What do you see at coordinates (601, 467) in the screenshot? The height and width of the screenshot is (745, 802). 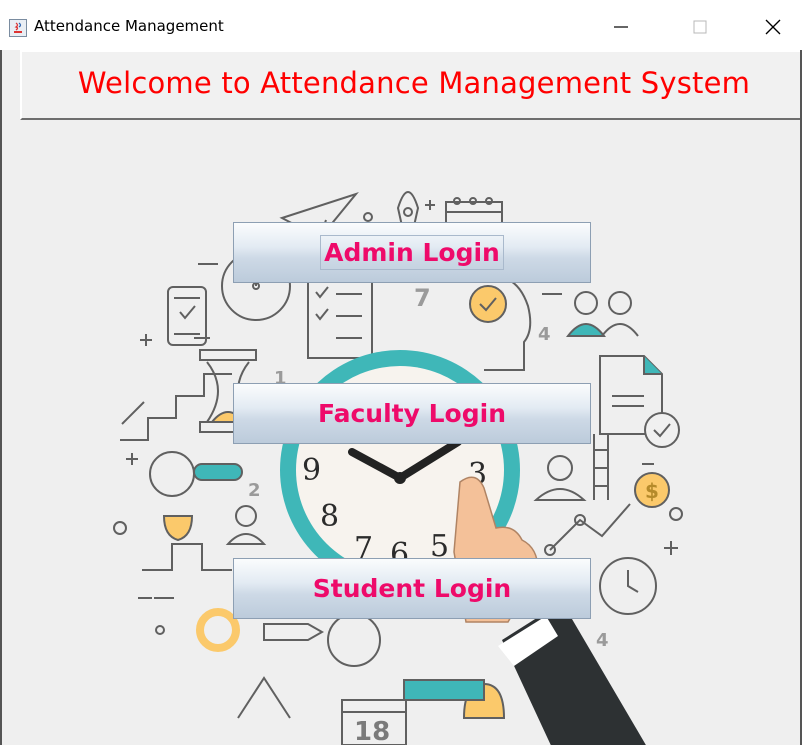 I see `ladder-icon` at bounding box center [601, 467].